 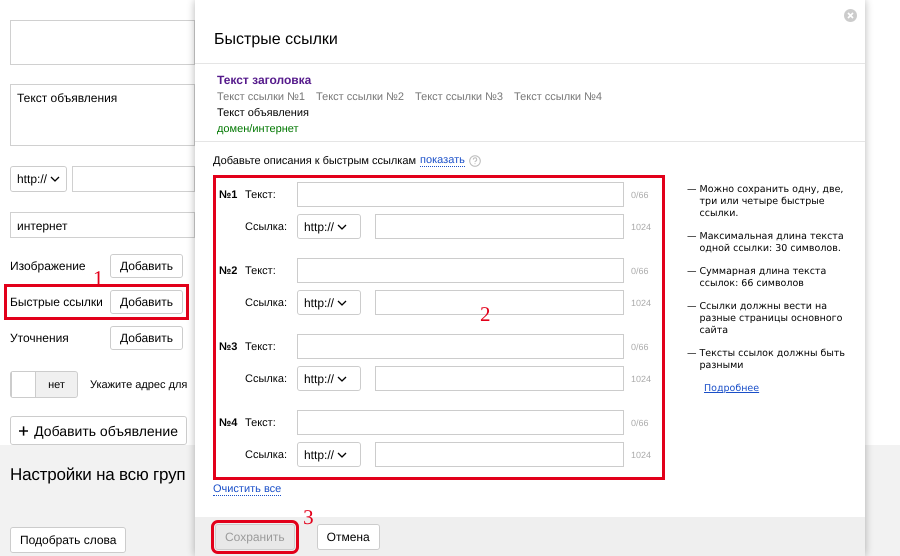 I want to click on close-icon, so click(x=850, y=15).